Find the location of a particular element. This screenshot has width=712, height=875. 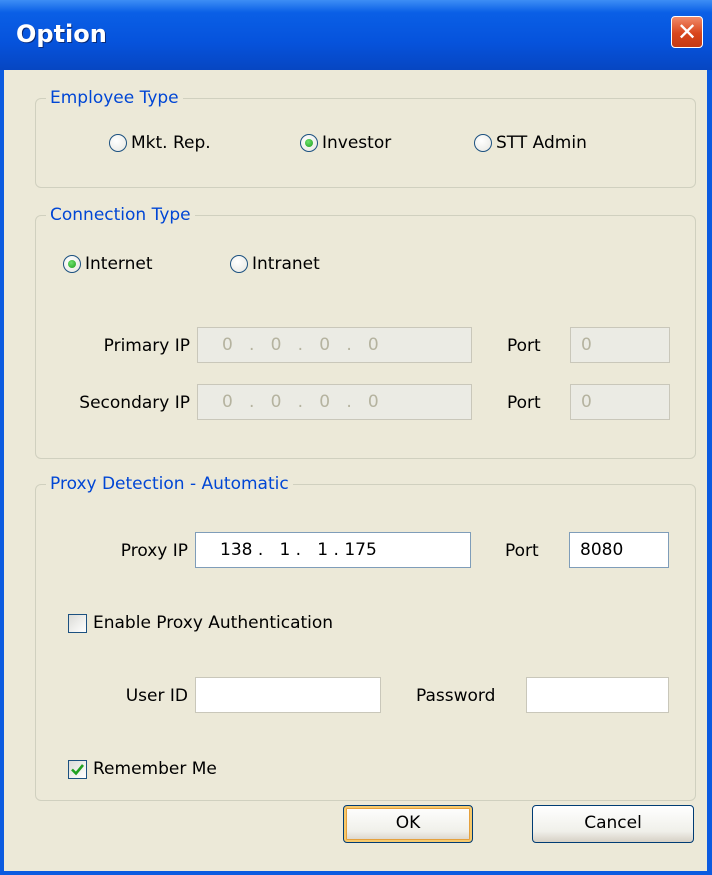

radio-label: Internet is located at coordinates (119, 264).